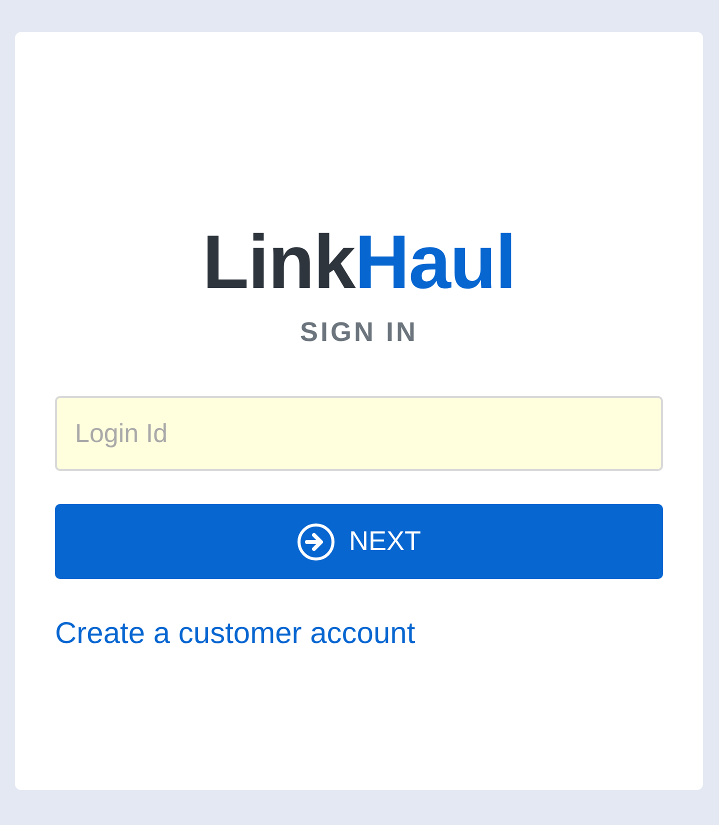 The height and width of the screenshot is (825, 719). I want to click on logo: LinkHaul, so click(359, 263).